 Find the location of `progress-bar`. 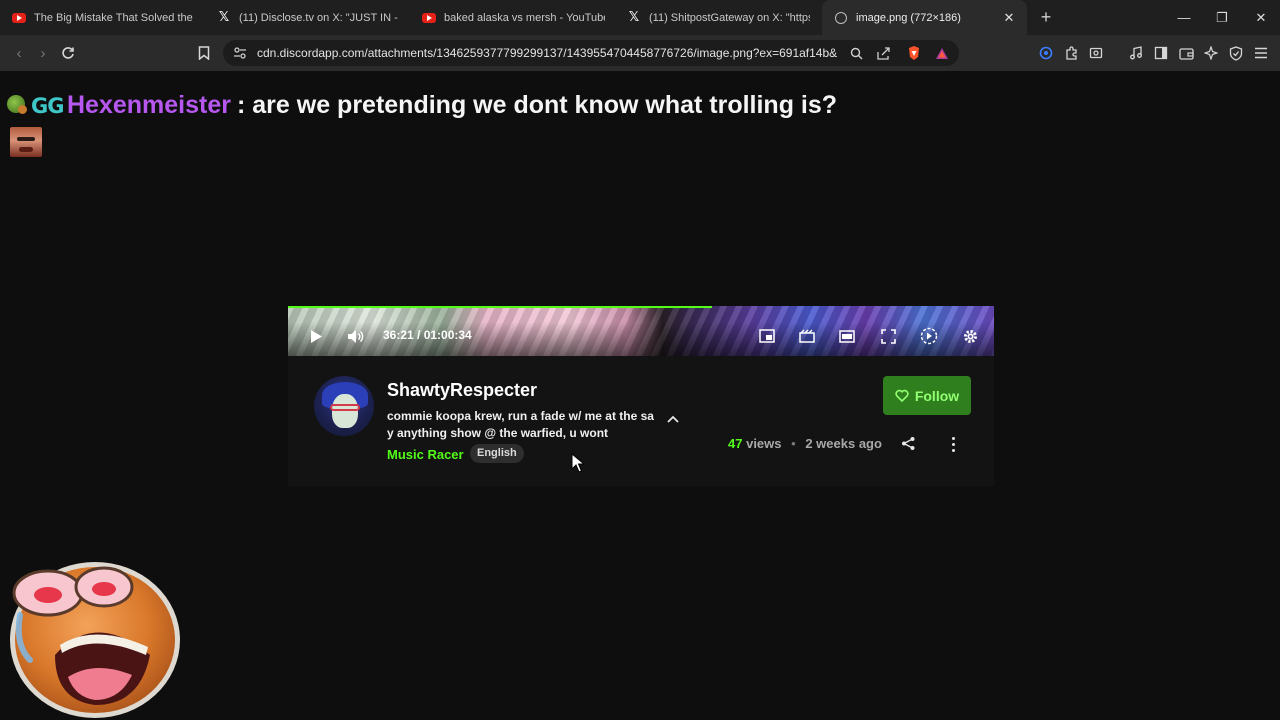

progress-bar is located at coordinates (500, 307).